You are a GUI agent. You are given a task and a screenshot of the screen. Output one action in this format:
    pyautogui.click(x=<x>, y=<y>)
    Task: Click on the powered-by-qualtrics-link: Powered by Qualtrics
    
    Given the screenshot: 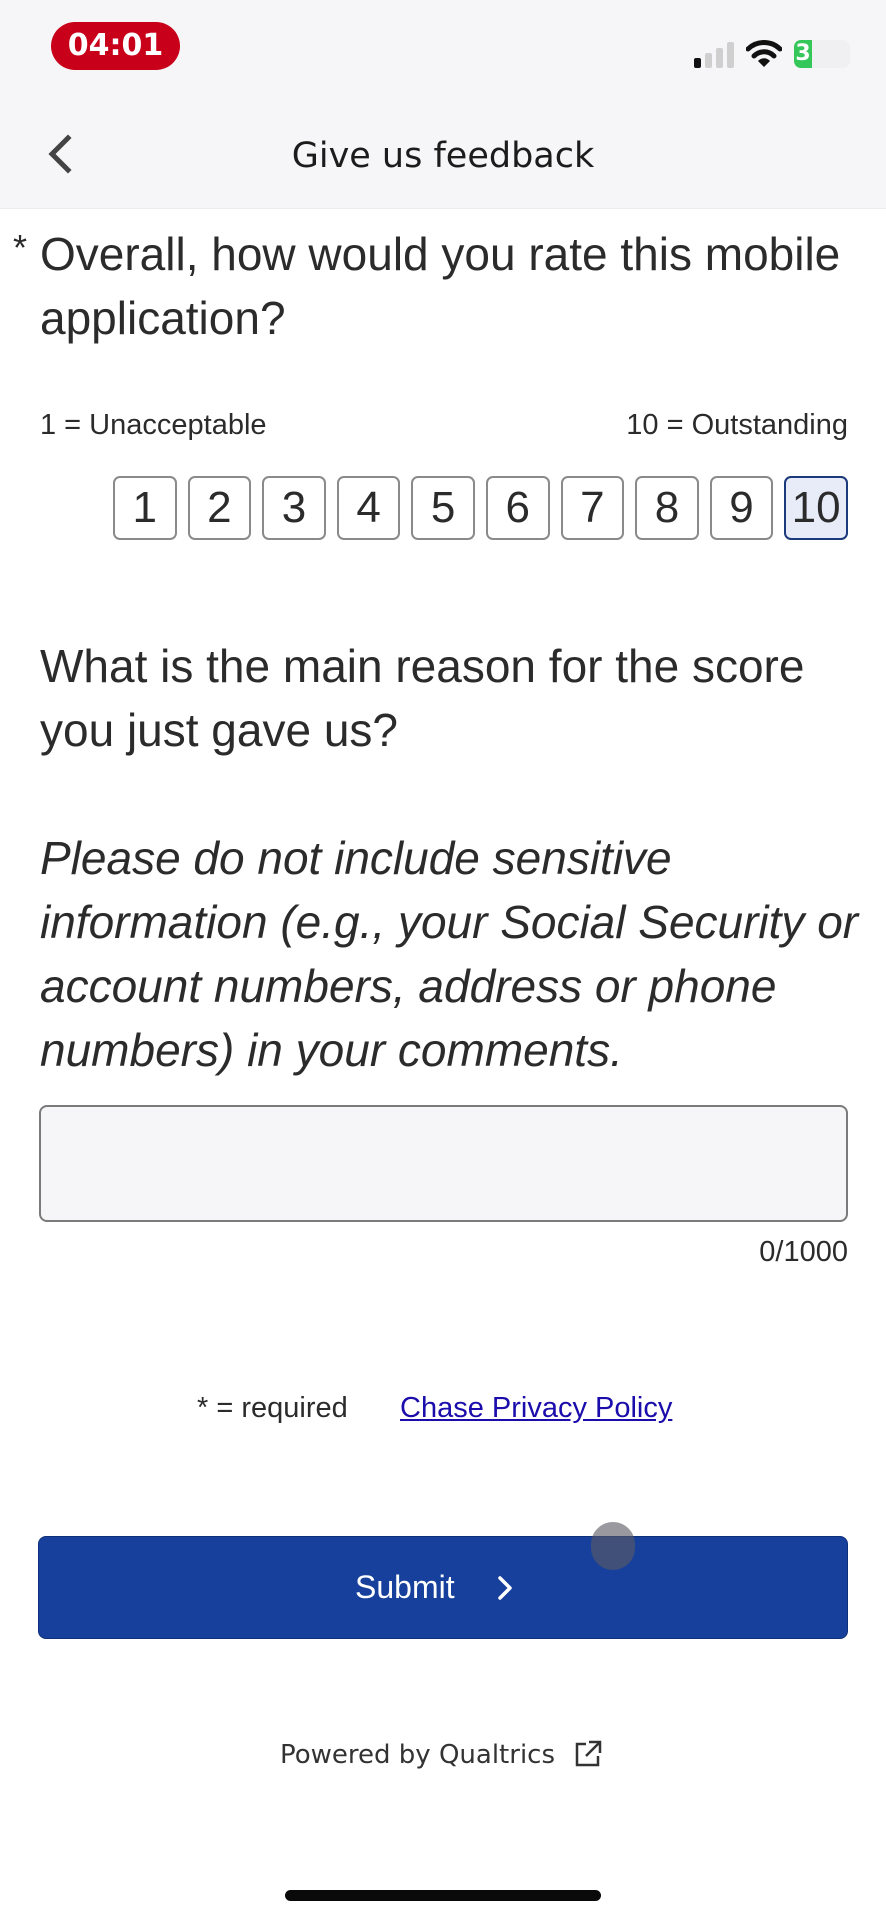 What is the action you would take?
    pyautogui.click(x=417, y=1755)
    